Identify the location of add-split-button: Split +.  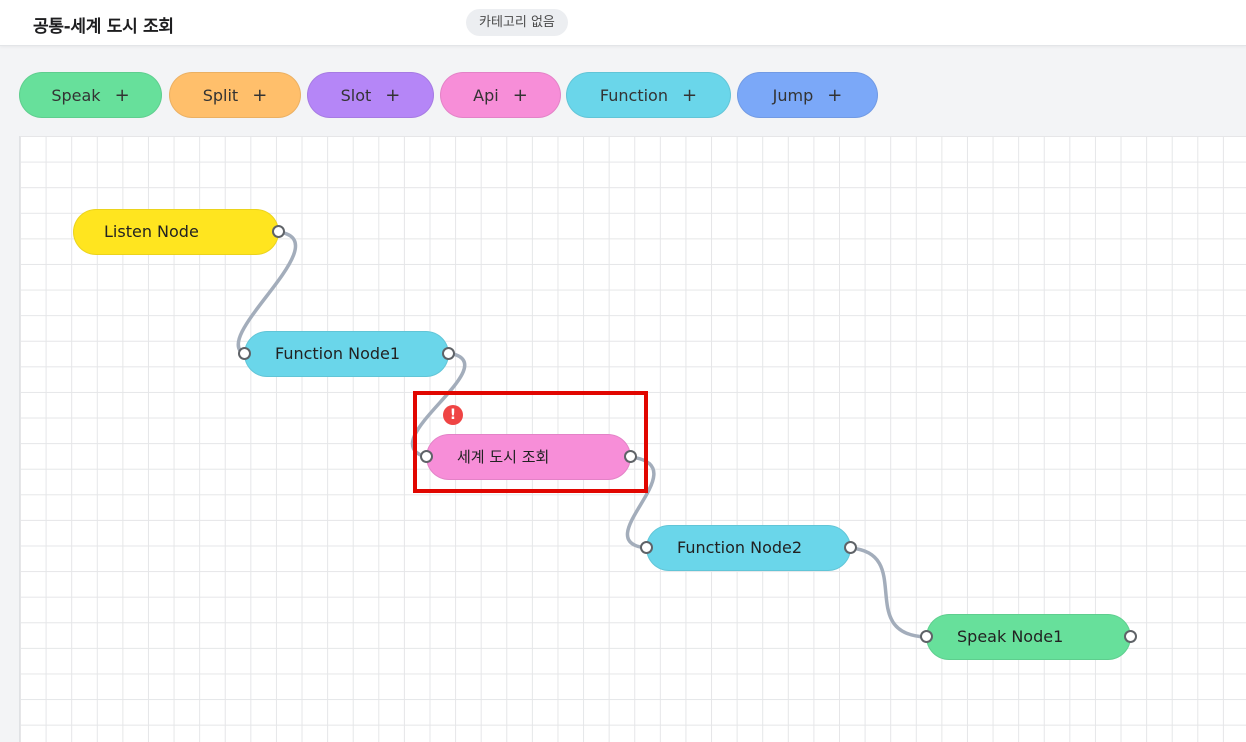
(235, 95).